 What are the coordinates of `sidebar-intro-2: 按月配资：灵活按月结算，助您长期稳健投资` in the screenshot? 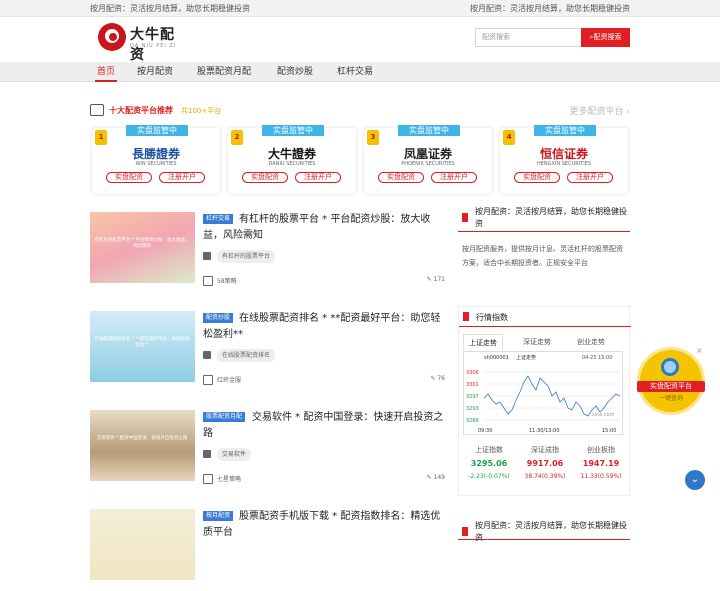 It's located at (544, 530).